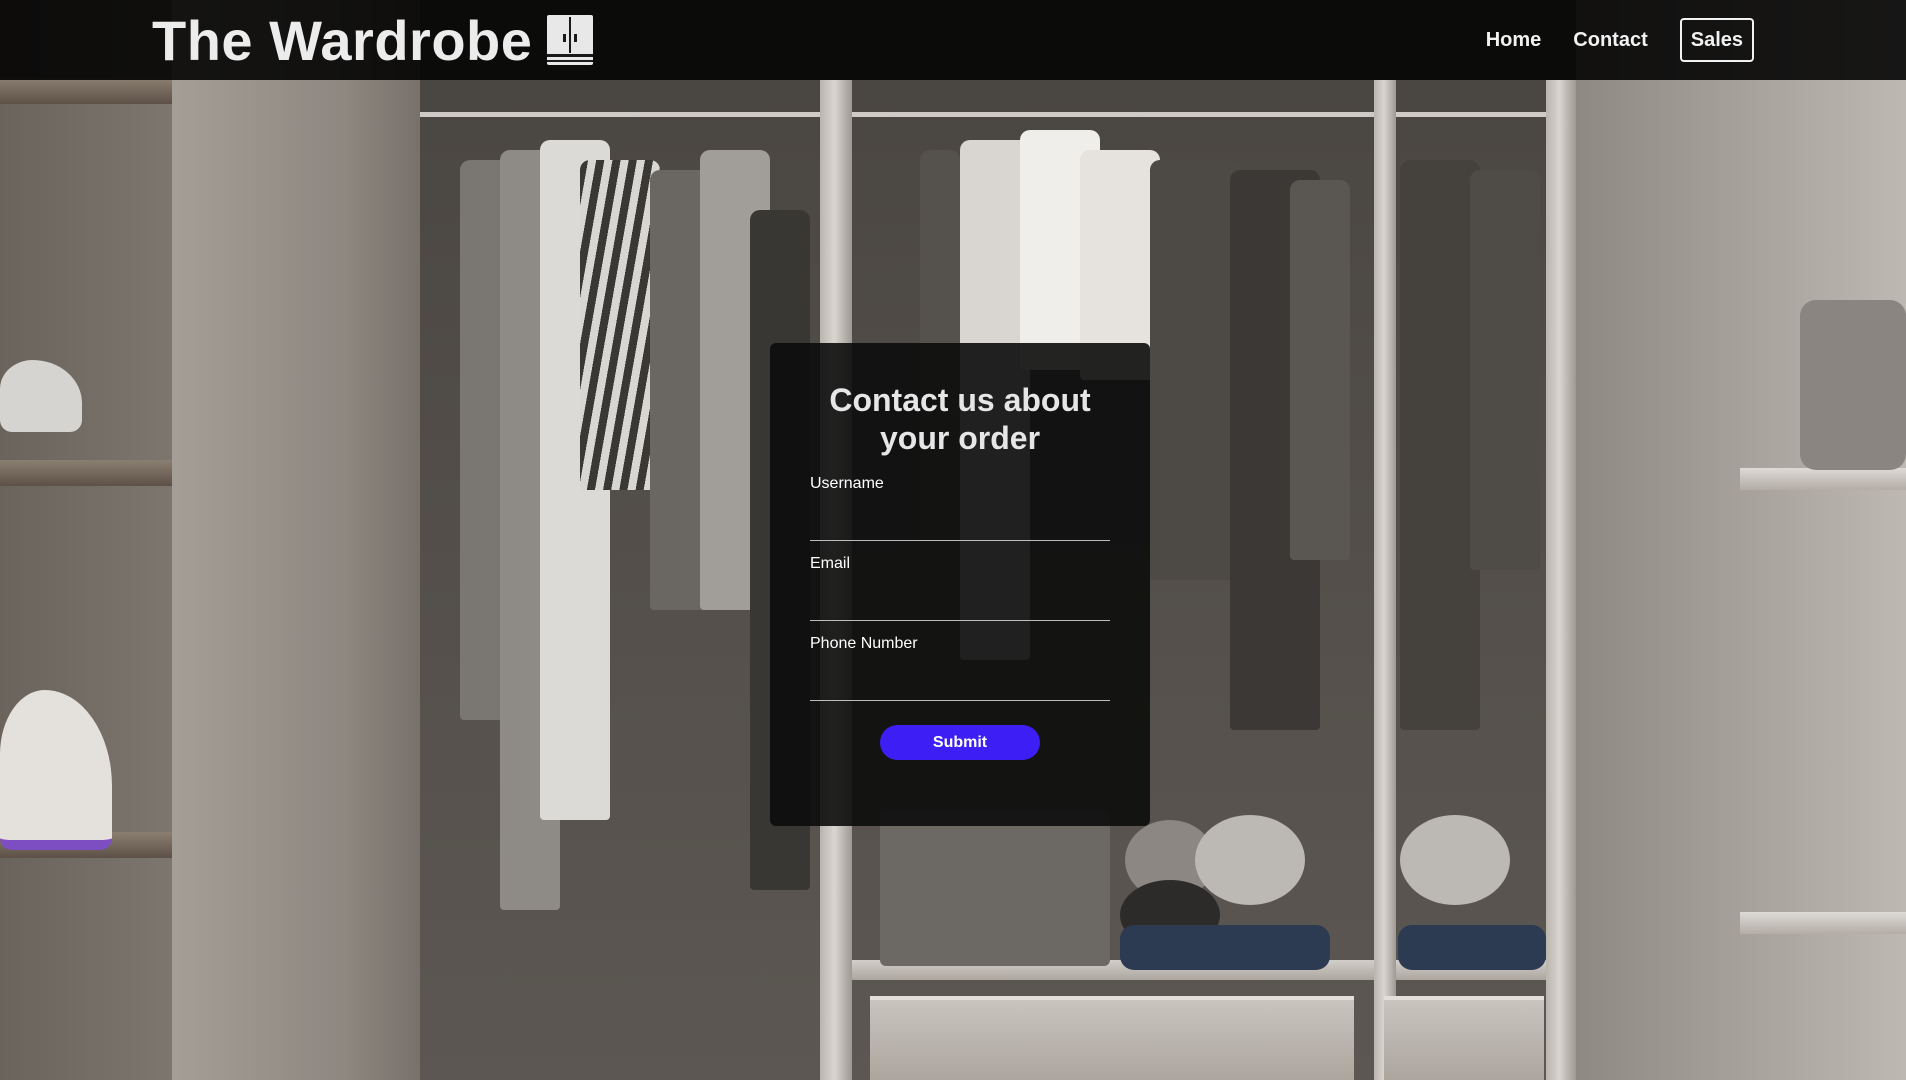 This screenshot has height=1080, width=1906. What do you see at coordinates (1514, 40) in the screenshot?
I see `nav-home-link: Home` at bounding box center [1514, 40].